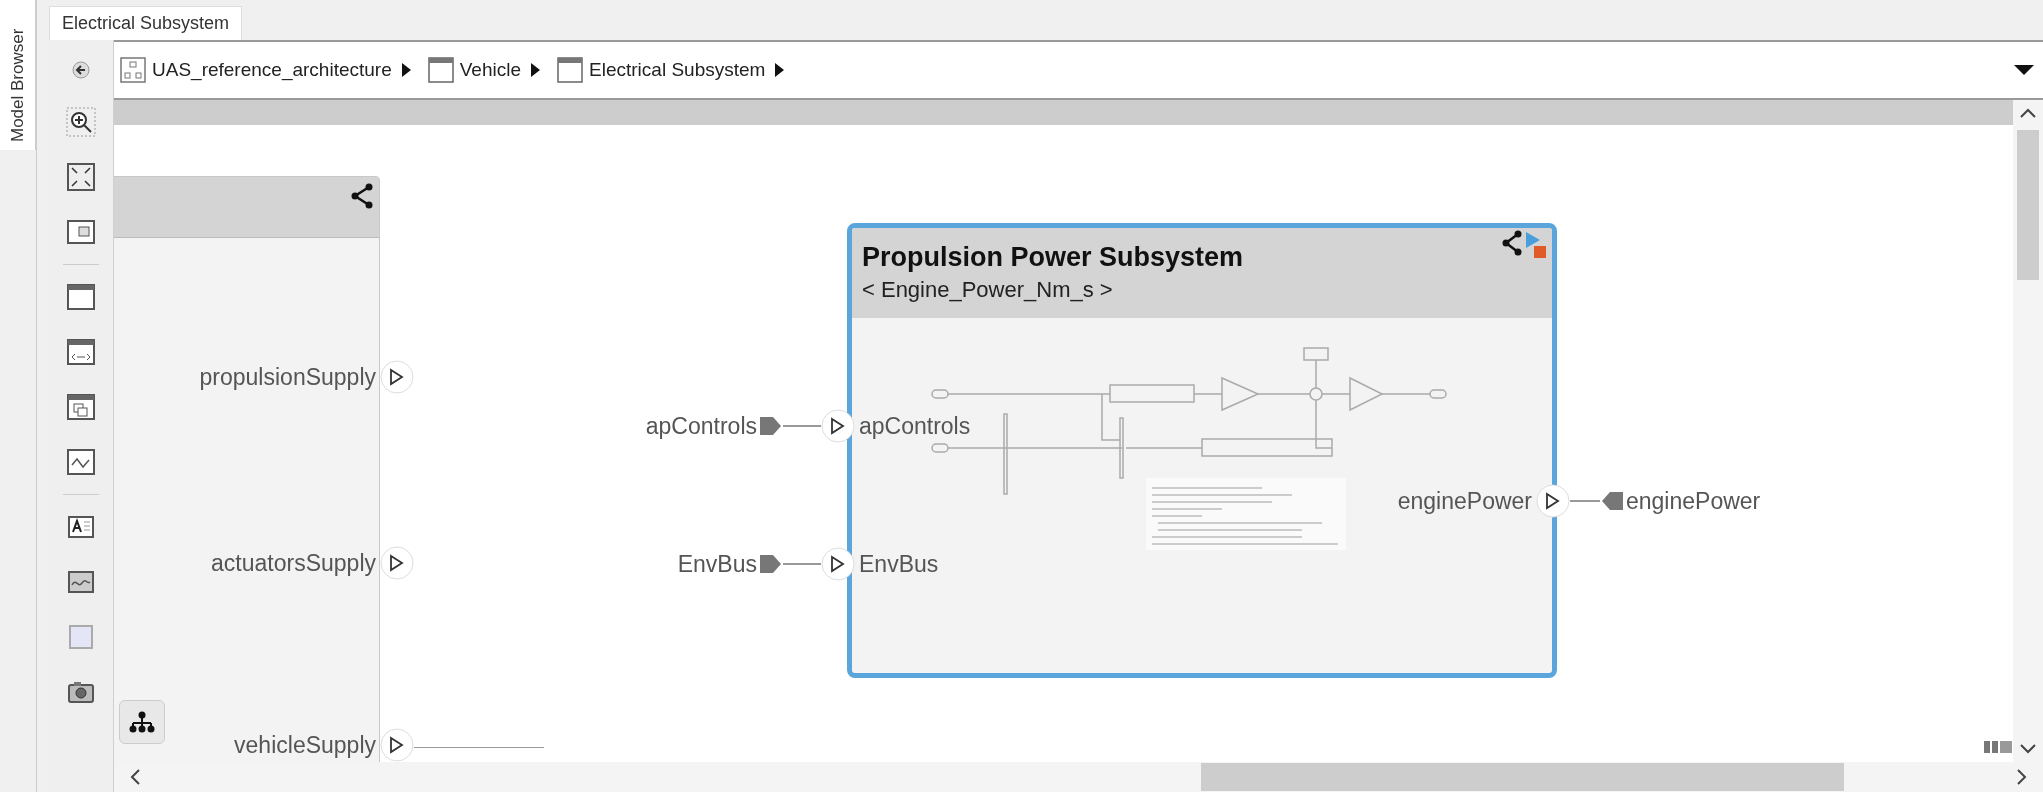 This screenshot has height=792, width=2043. Describe the element at coordinates (18, 75) in the screenshot. I see `model-browser-tab: Model Browser` at that location.